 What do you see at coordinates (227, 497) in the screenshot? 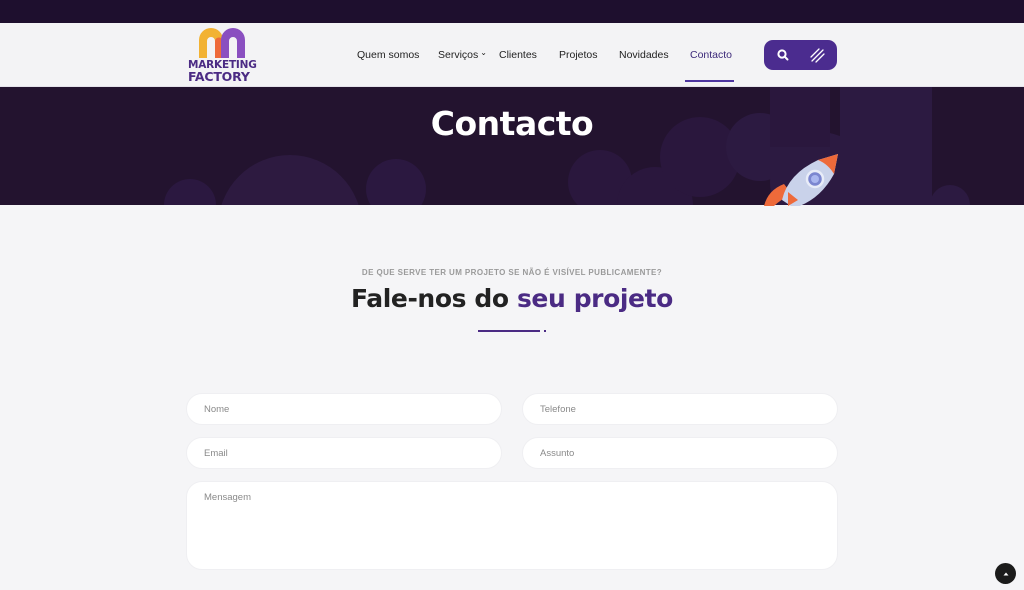
I see `mensagem-placeholder: Mensagem` at bounding box center [227, 497].